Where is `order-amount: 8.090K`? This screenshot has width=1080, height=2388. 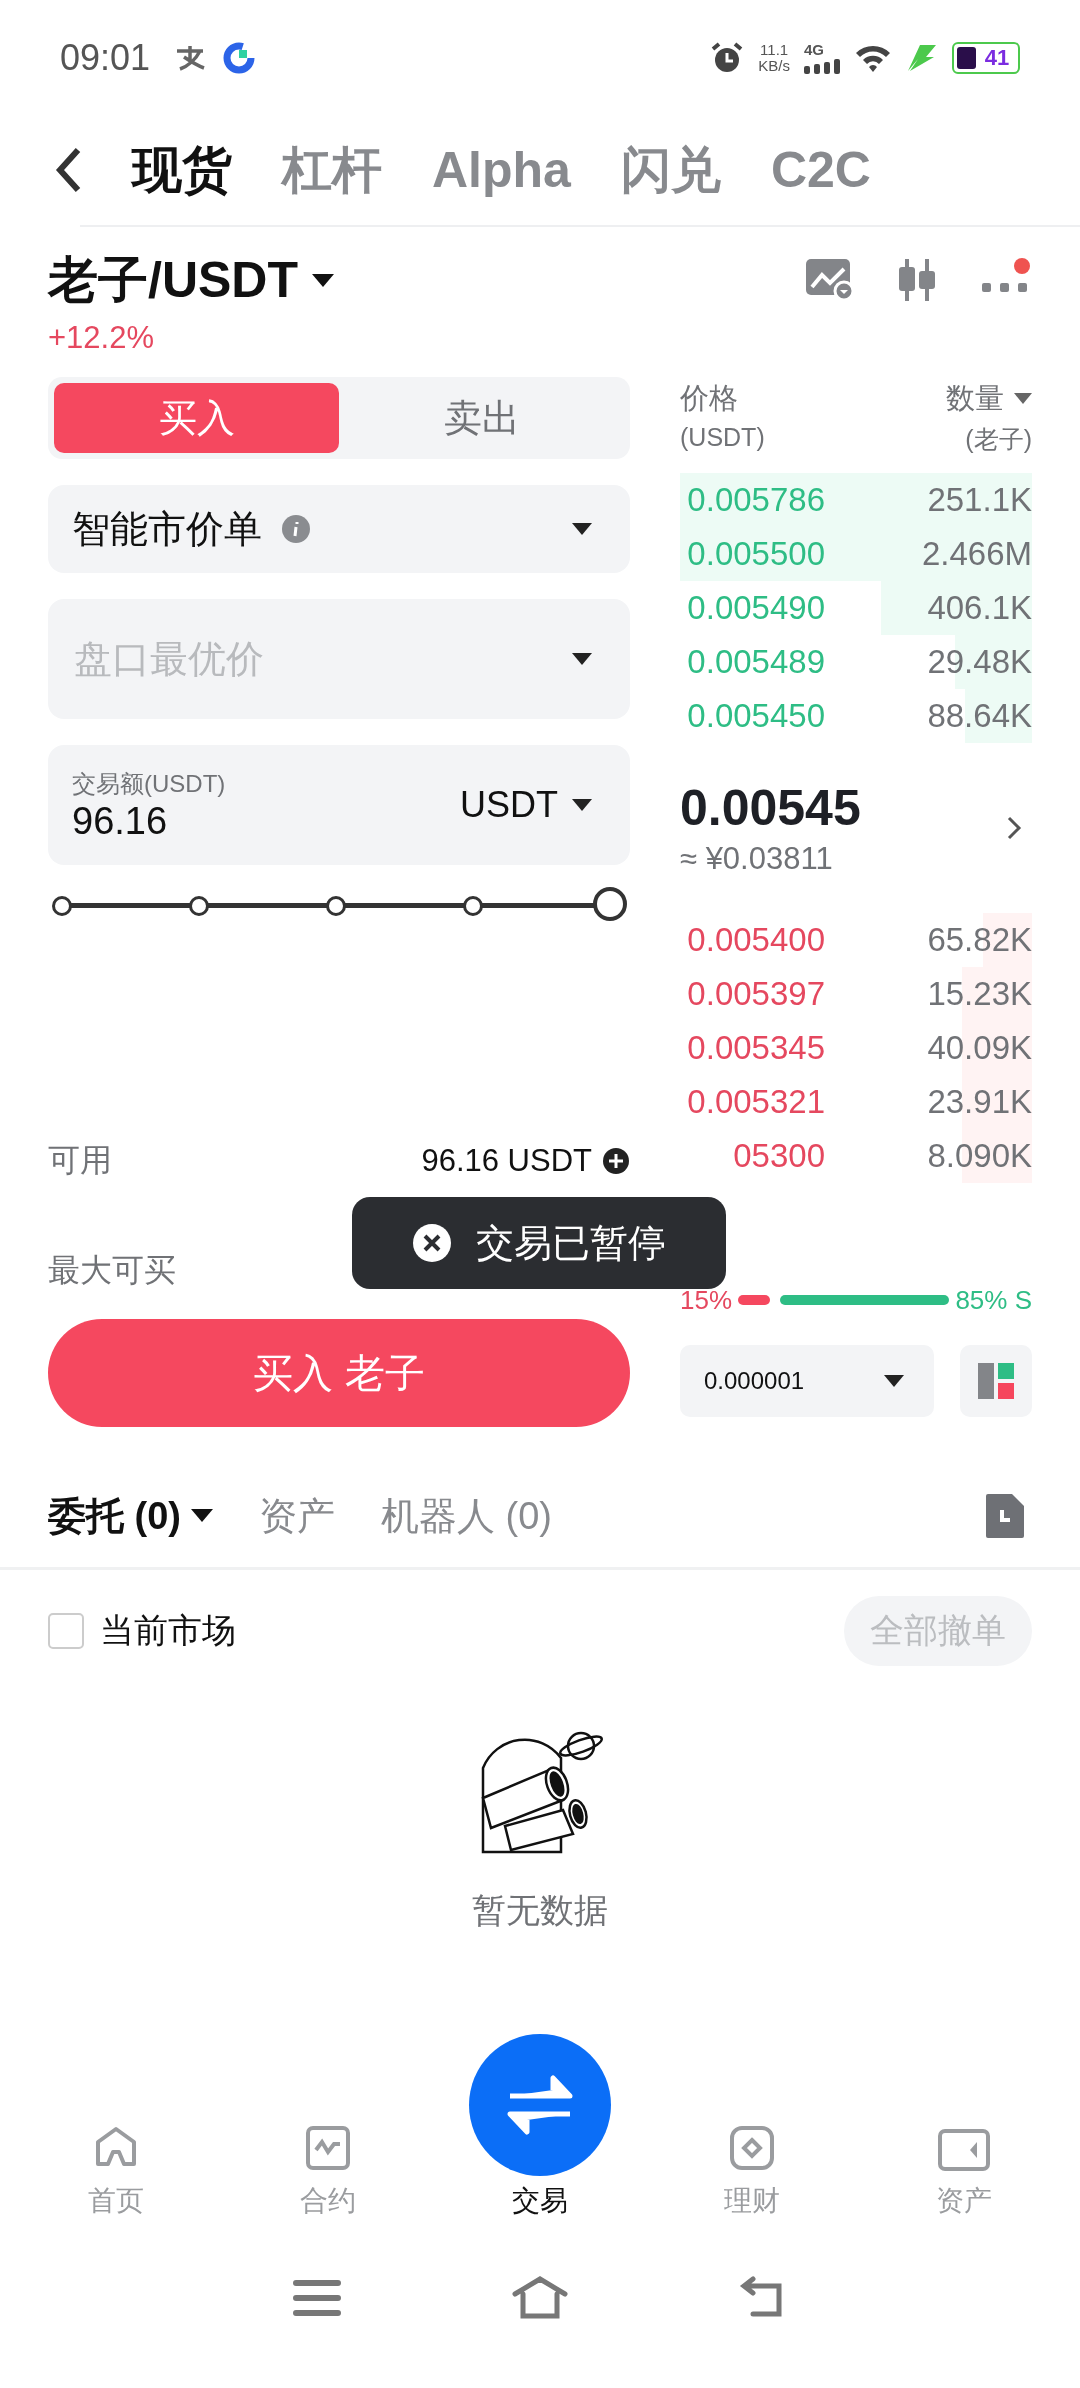 order-amount: 8.090K is located at coordinates (979, 1156).